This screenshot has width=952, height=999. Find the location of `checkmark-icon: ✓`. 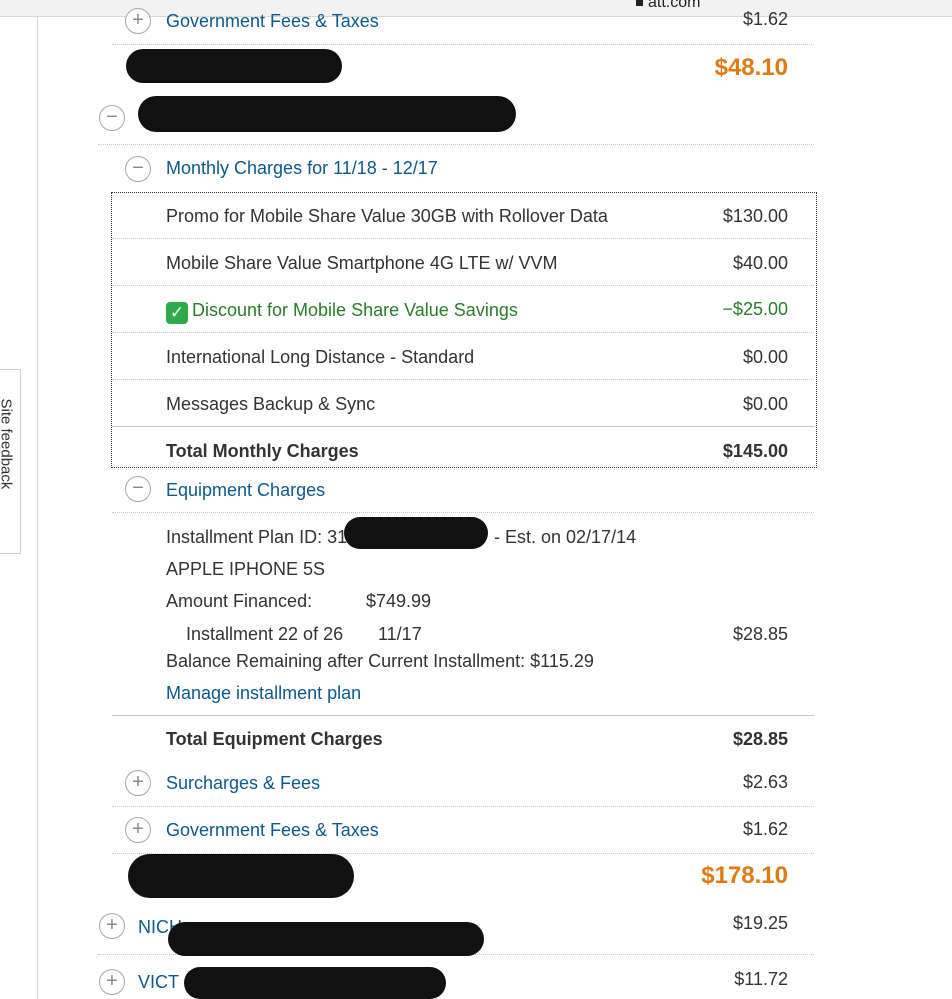

checkmark-icon: ✓ is located at coordinates (177, 313).